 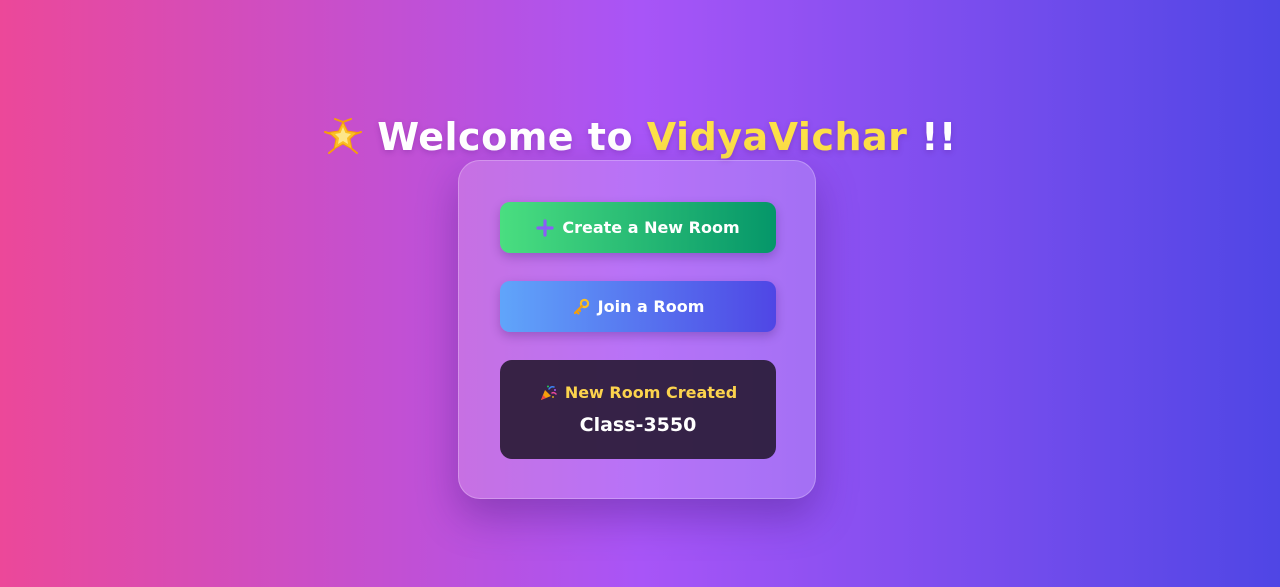 What do you see at coordinates (545, 227) in the screenshot?
I see `plus-icon` at bounding box center [545, 227].